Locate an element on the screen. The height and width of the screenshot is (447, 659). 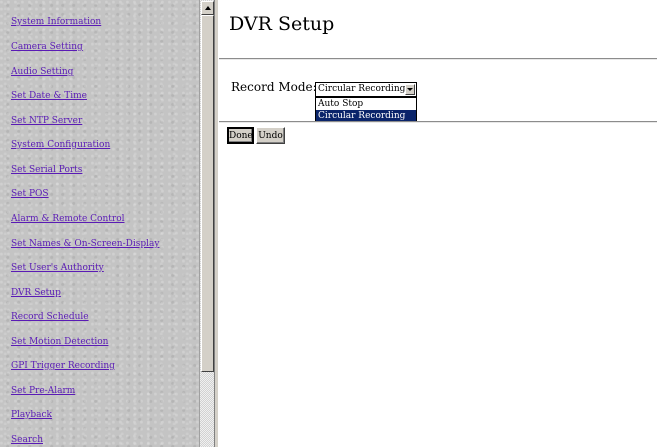
sidebar-item-record-schedule: Record Schedule is located at coordinates (50, 317).